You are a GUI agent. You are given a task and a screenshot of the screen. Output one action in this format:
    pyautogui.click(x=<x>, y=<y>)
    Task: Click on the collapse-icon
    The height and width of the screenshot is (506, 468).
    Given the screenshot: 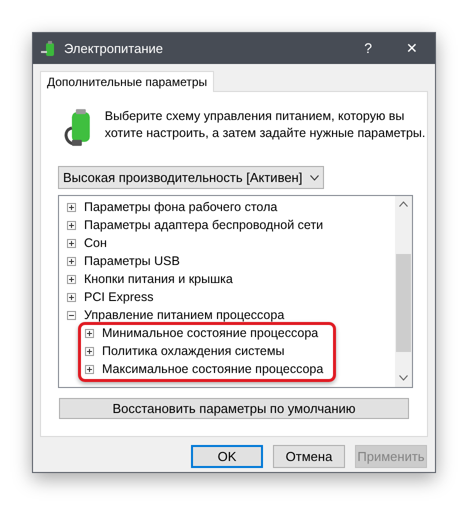 What is the action you would take?
    pyautogui.click(x=71, y=315)
    